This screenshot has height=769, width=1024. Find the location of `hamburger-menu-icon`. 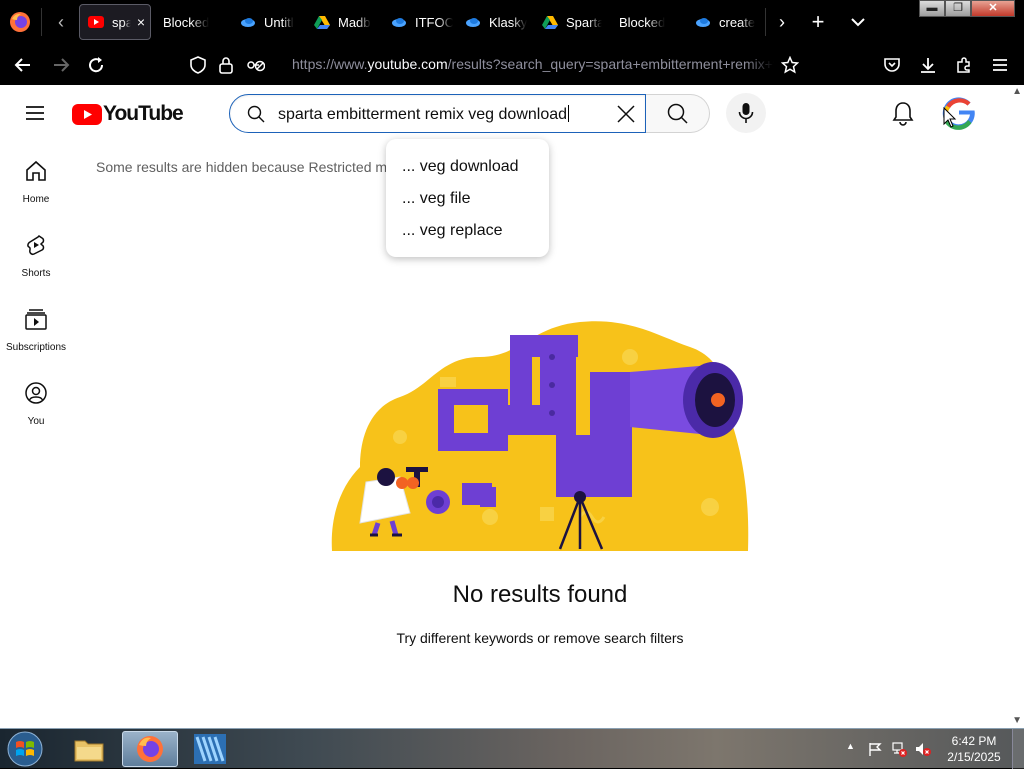

hamburger-menu-icon is located at coordinates (1000, 65).